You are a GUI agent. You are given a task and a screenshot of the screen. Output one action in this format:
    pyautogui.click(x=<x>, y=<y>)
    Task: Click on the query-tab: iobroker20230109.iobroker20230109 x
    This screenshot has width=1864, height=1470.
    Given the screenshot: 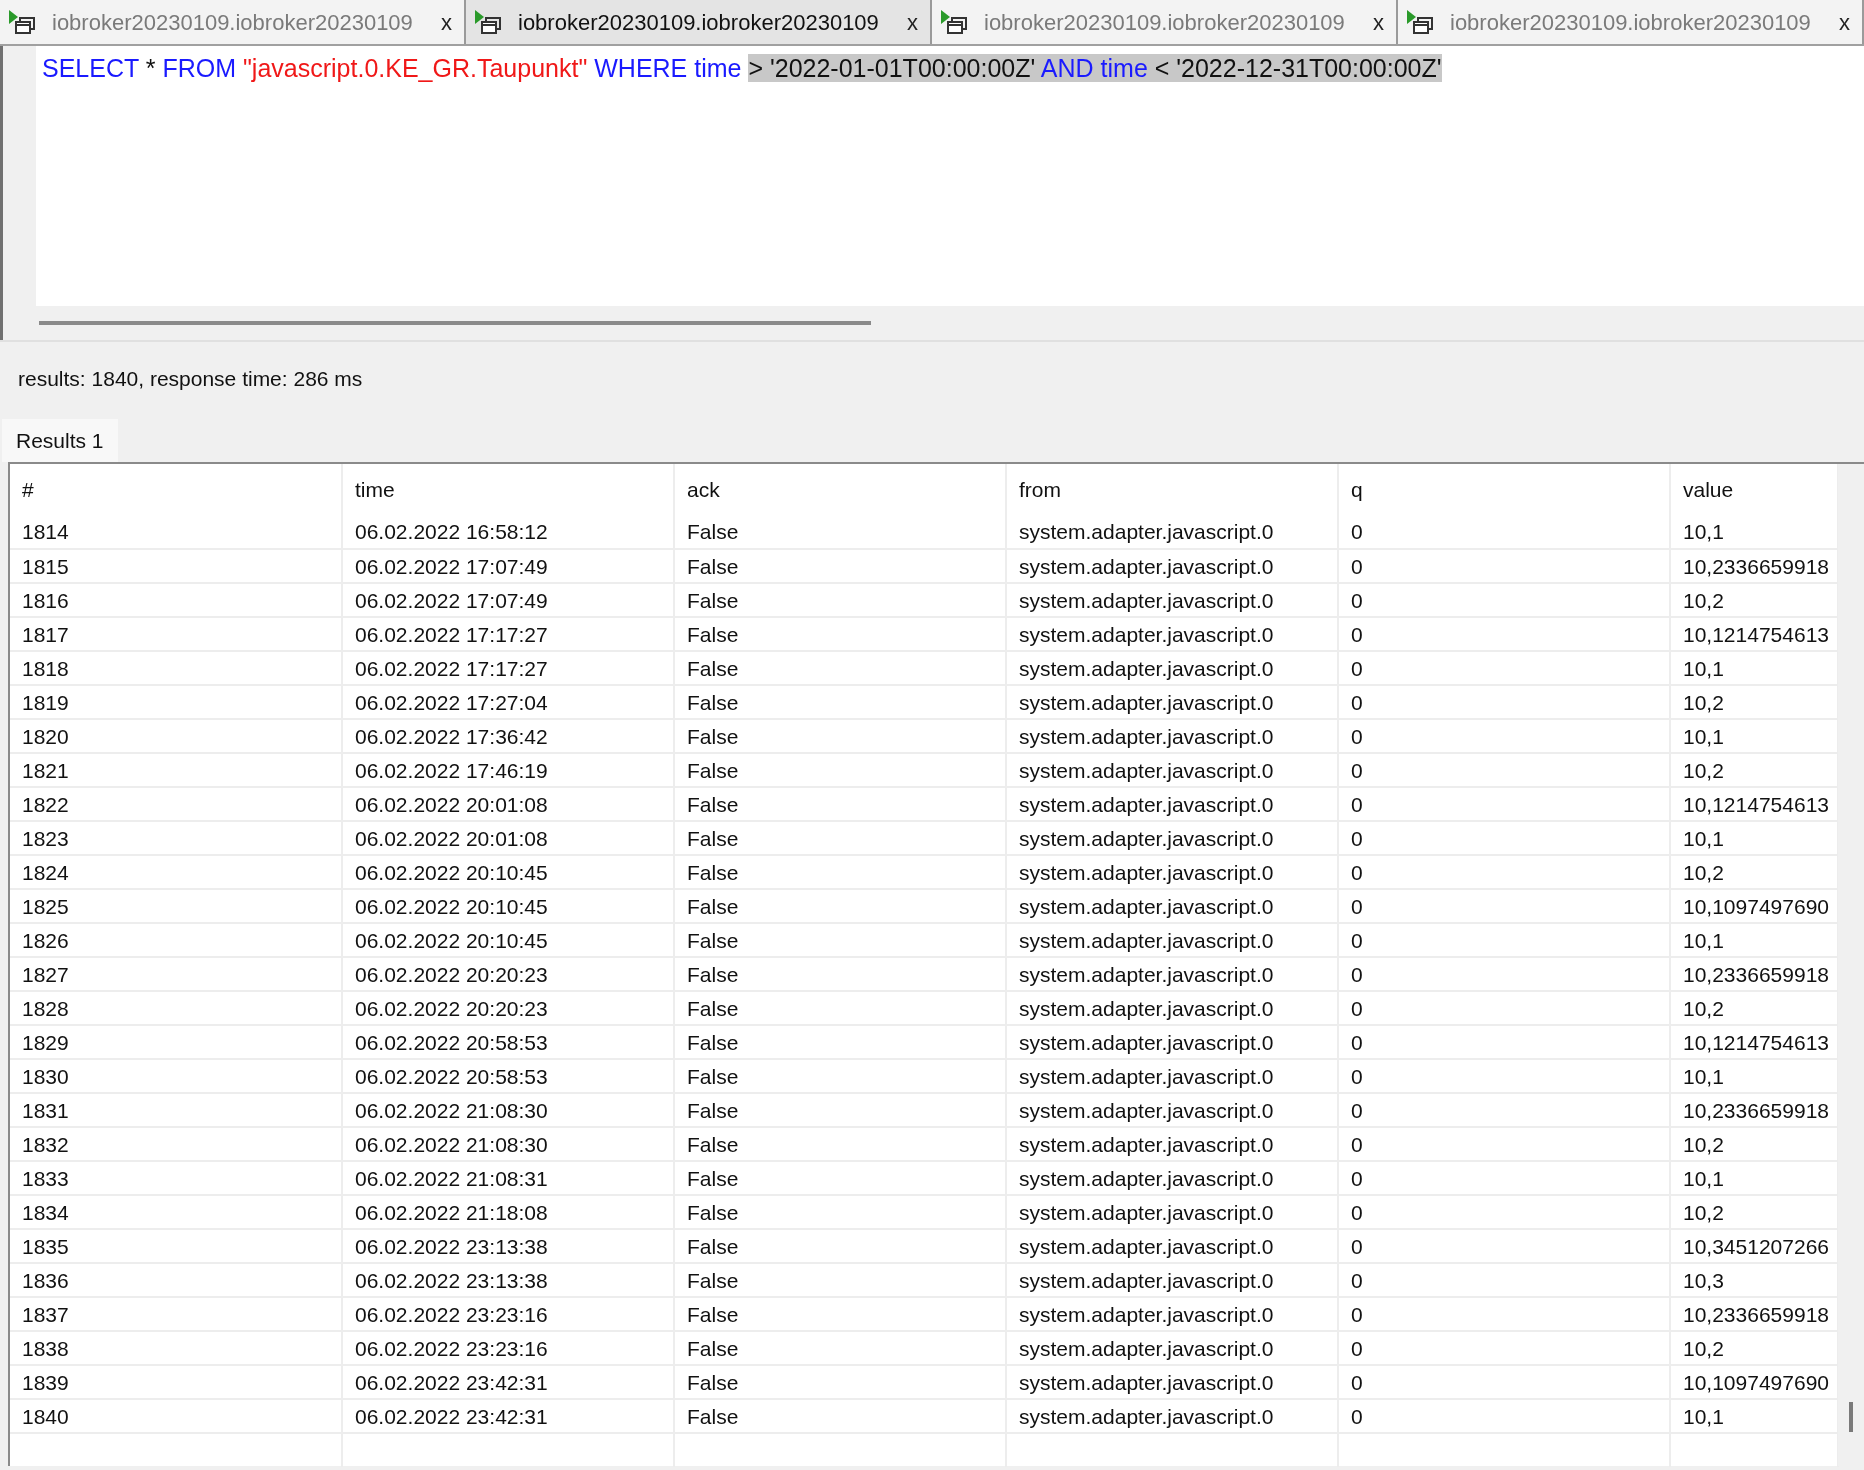 What is the action you would take?
    pyautogui.click(x=699, y=22)
    